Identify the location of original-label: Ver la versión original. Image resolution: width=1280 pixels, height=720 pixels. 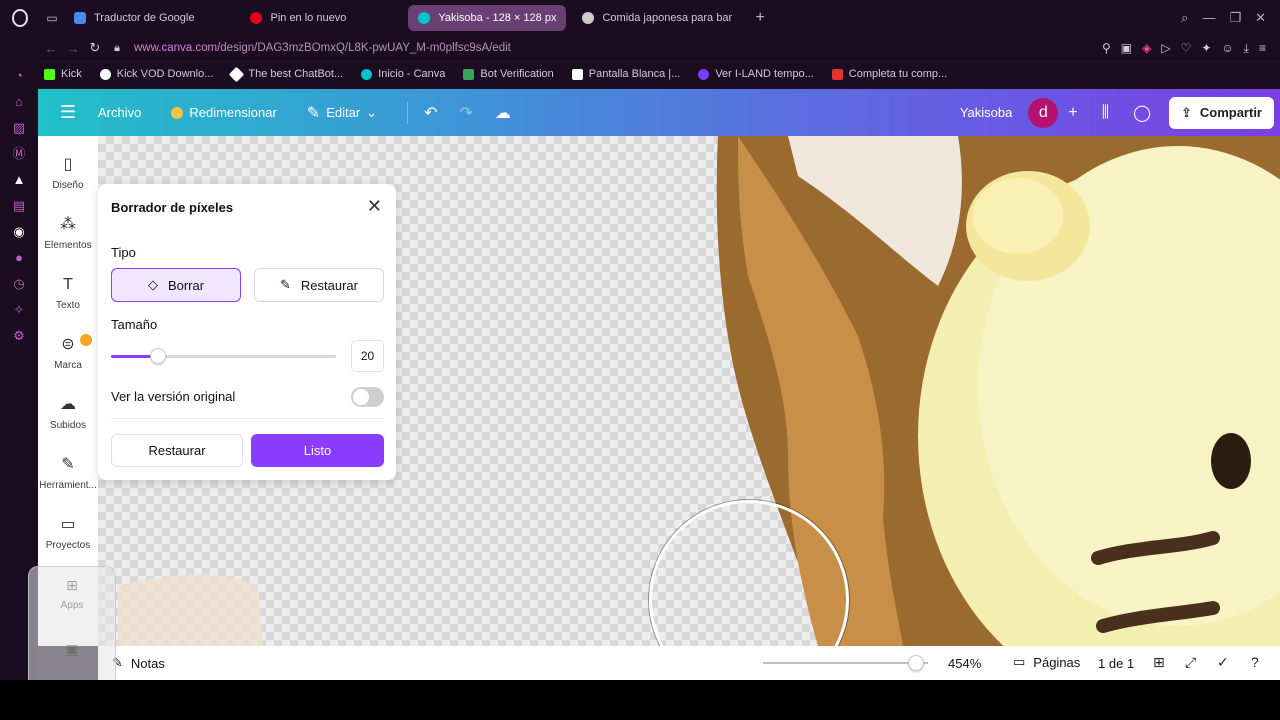
(173, 396).